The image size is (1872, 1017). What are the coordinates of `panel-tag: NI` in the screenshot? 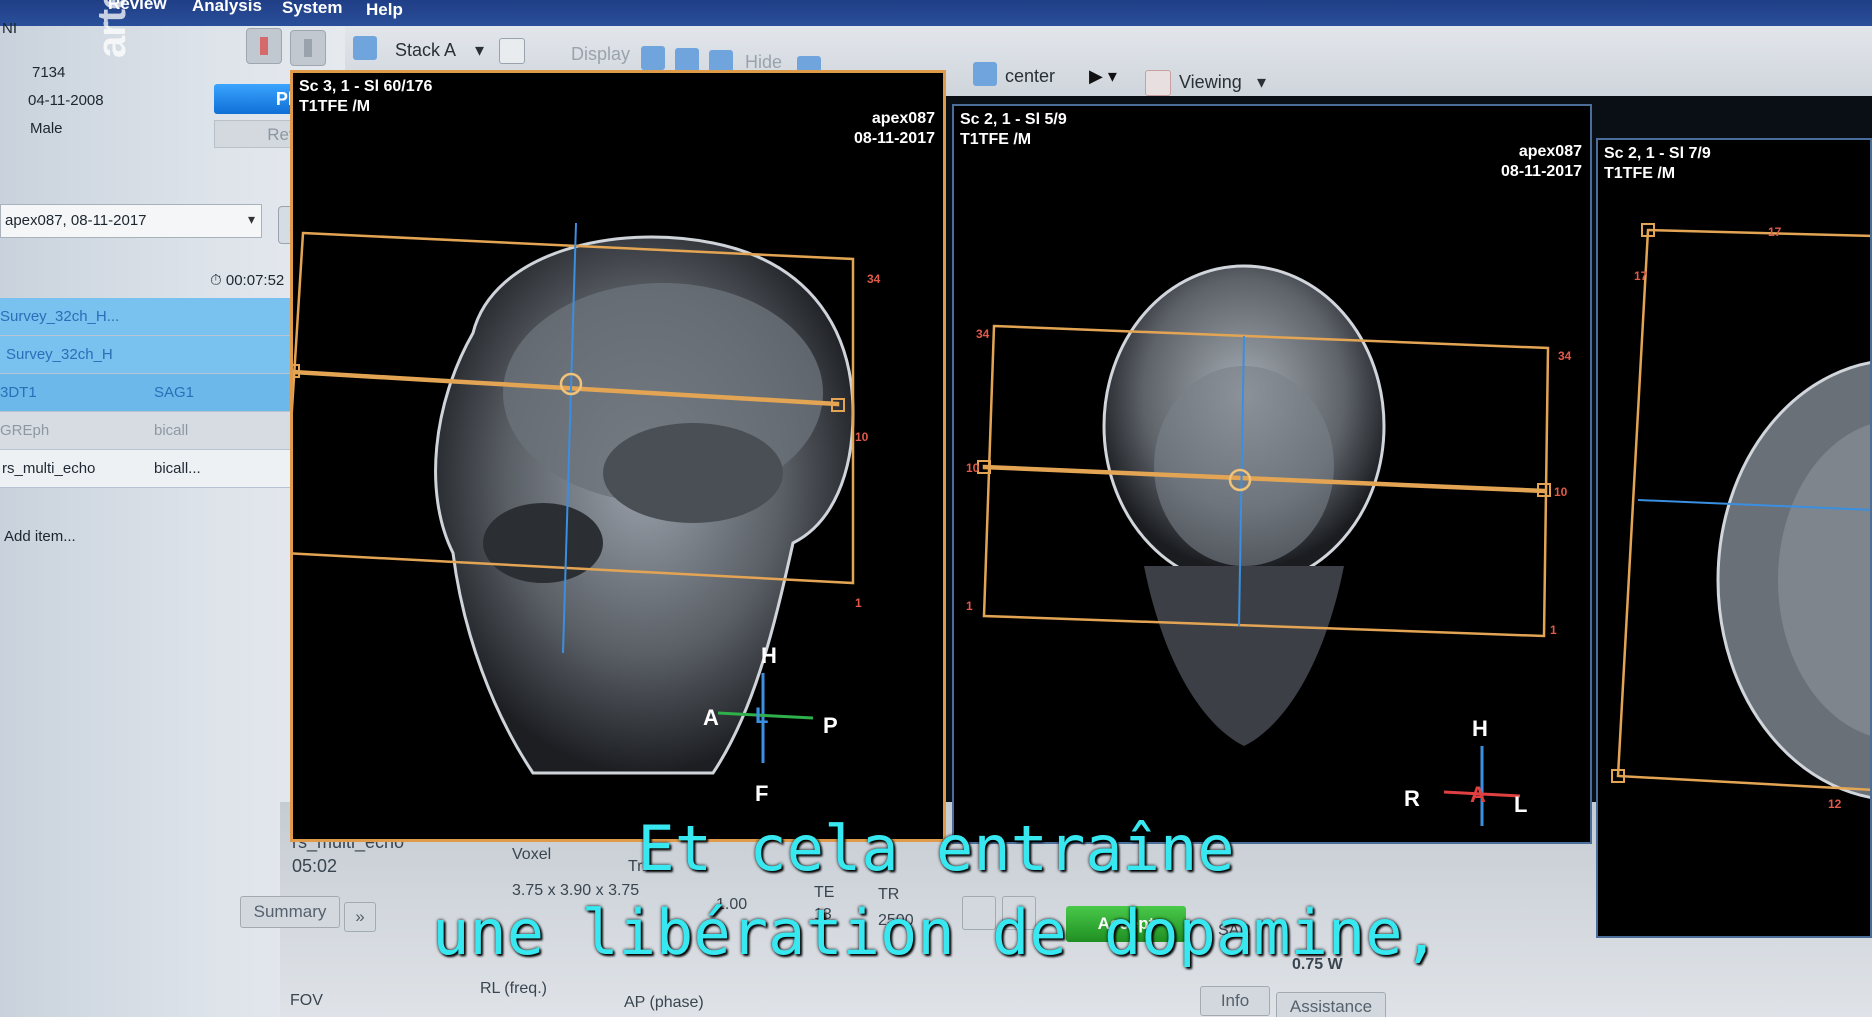 It's located at (9, 28).